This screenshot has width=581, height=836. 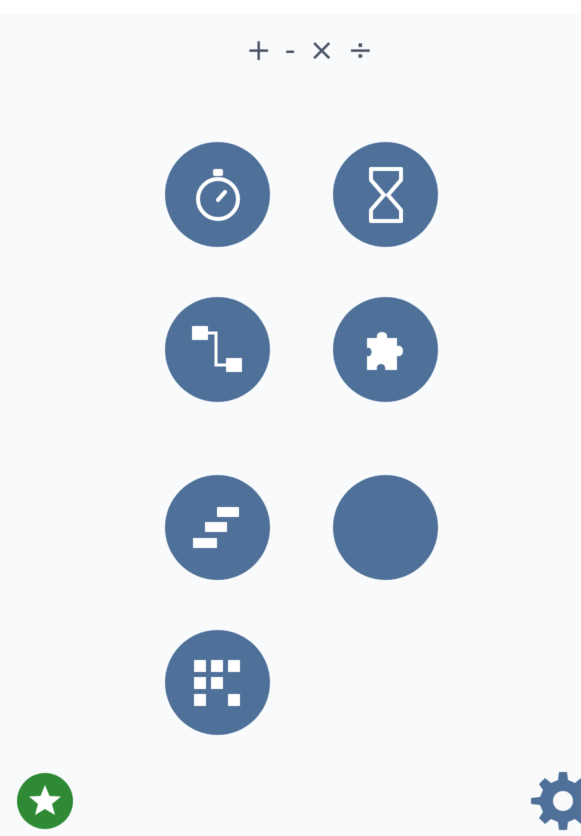 I want to click on favorites-button, so click(x=45, y=801).